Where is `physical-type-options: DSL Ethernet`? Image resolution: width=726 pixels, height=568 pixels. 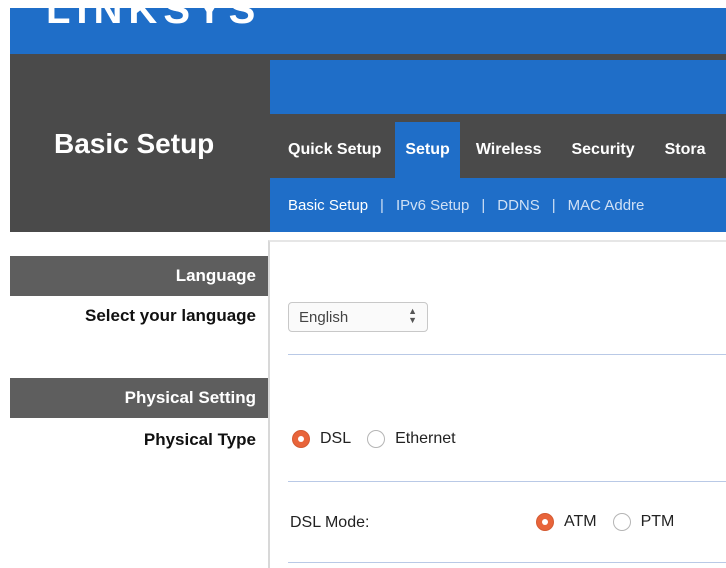
physical-type-options: DSL Ethernet is located at coordinates (382, 439).